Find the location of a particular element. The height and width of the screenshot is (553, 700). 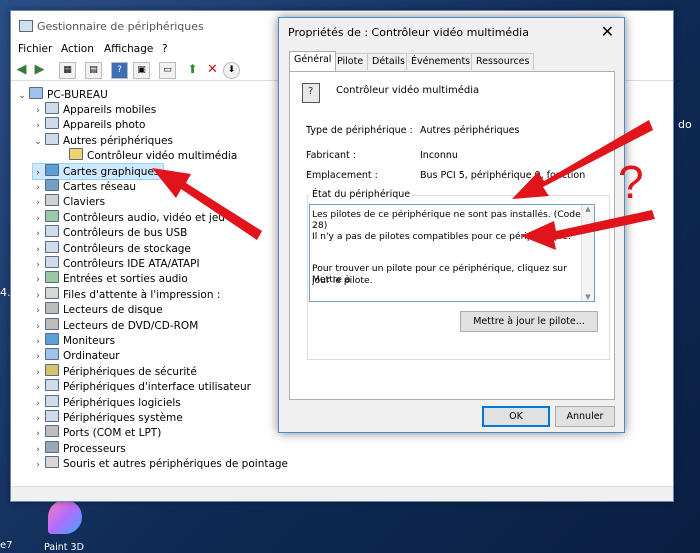

tab-details: Détails is located at coordinates (388, 61).